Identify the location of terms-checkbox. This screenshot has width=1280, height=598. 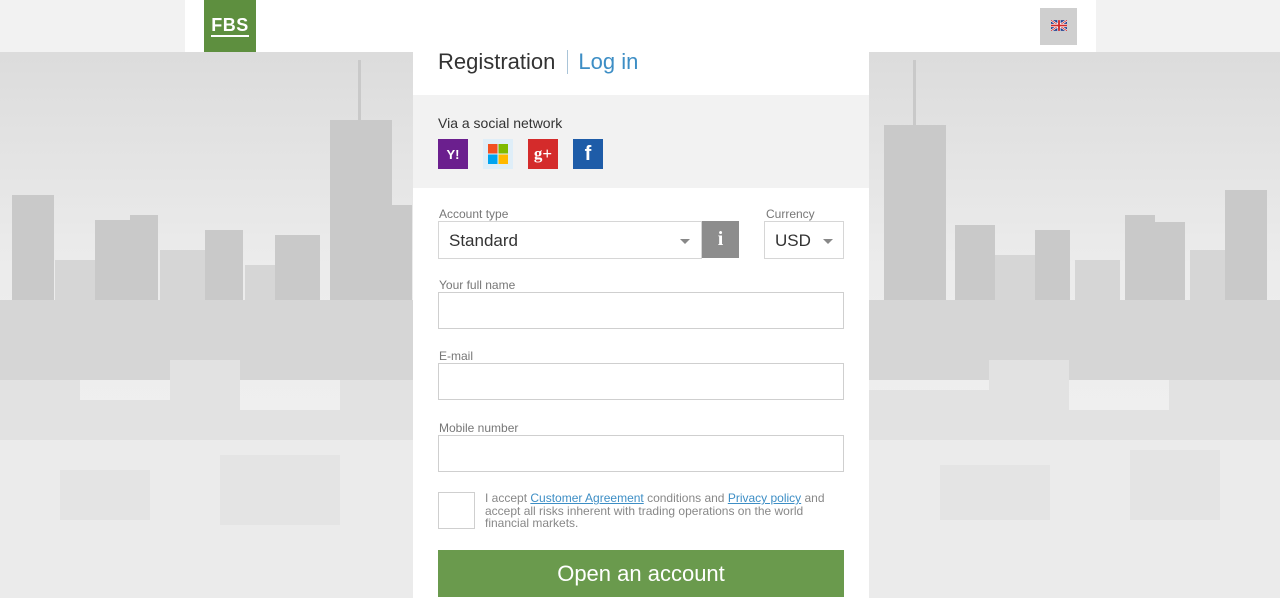
(456, 510).